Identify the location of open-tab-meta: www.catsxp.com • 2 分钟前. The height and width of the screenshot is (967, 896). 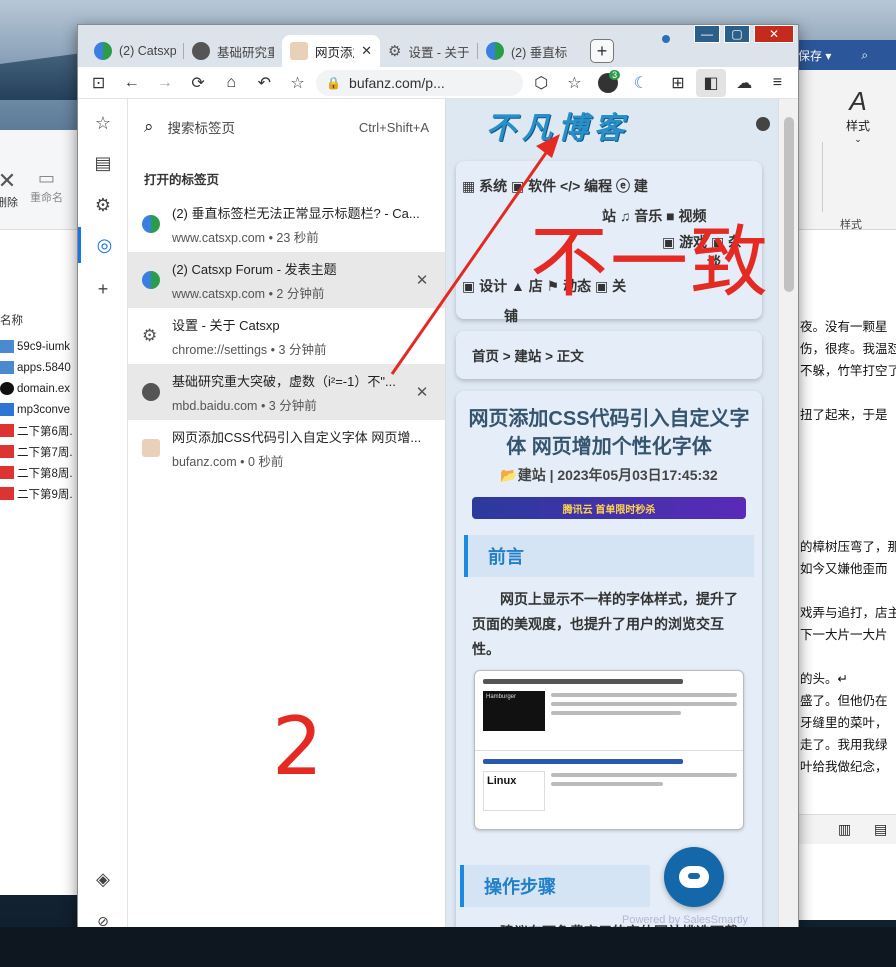
(248, 293).